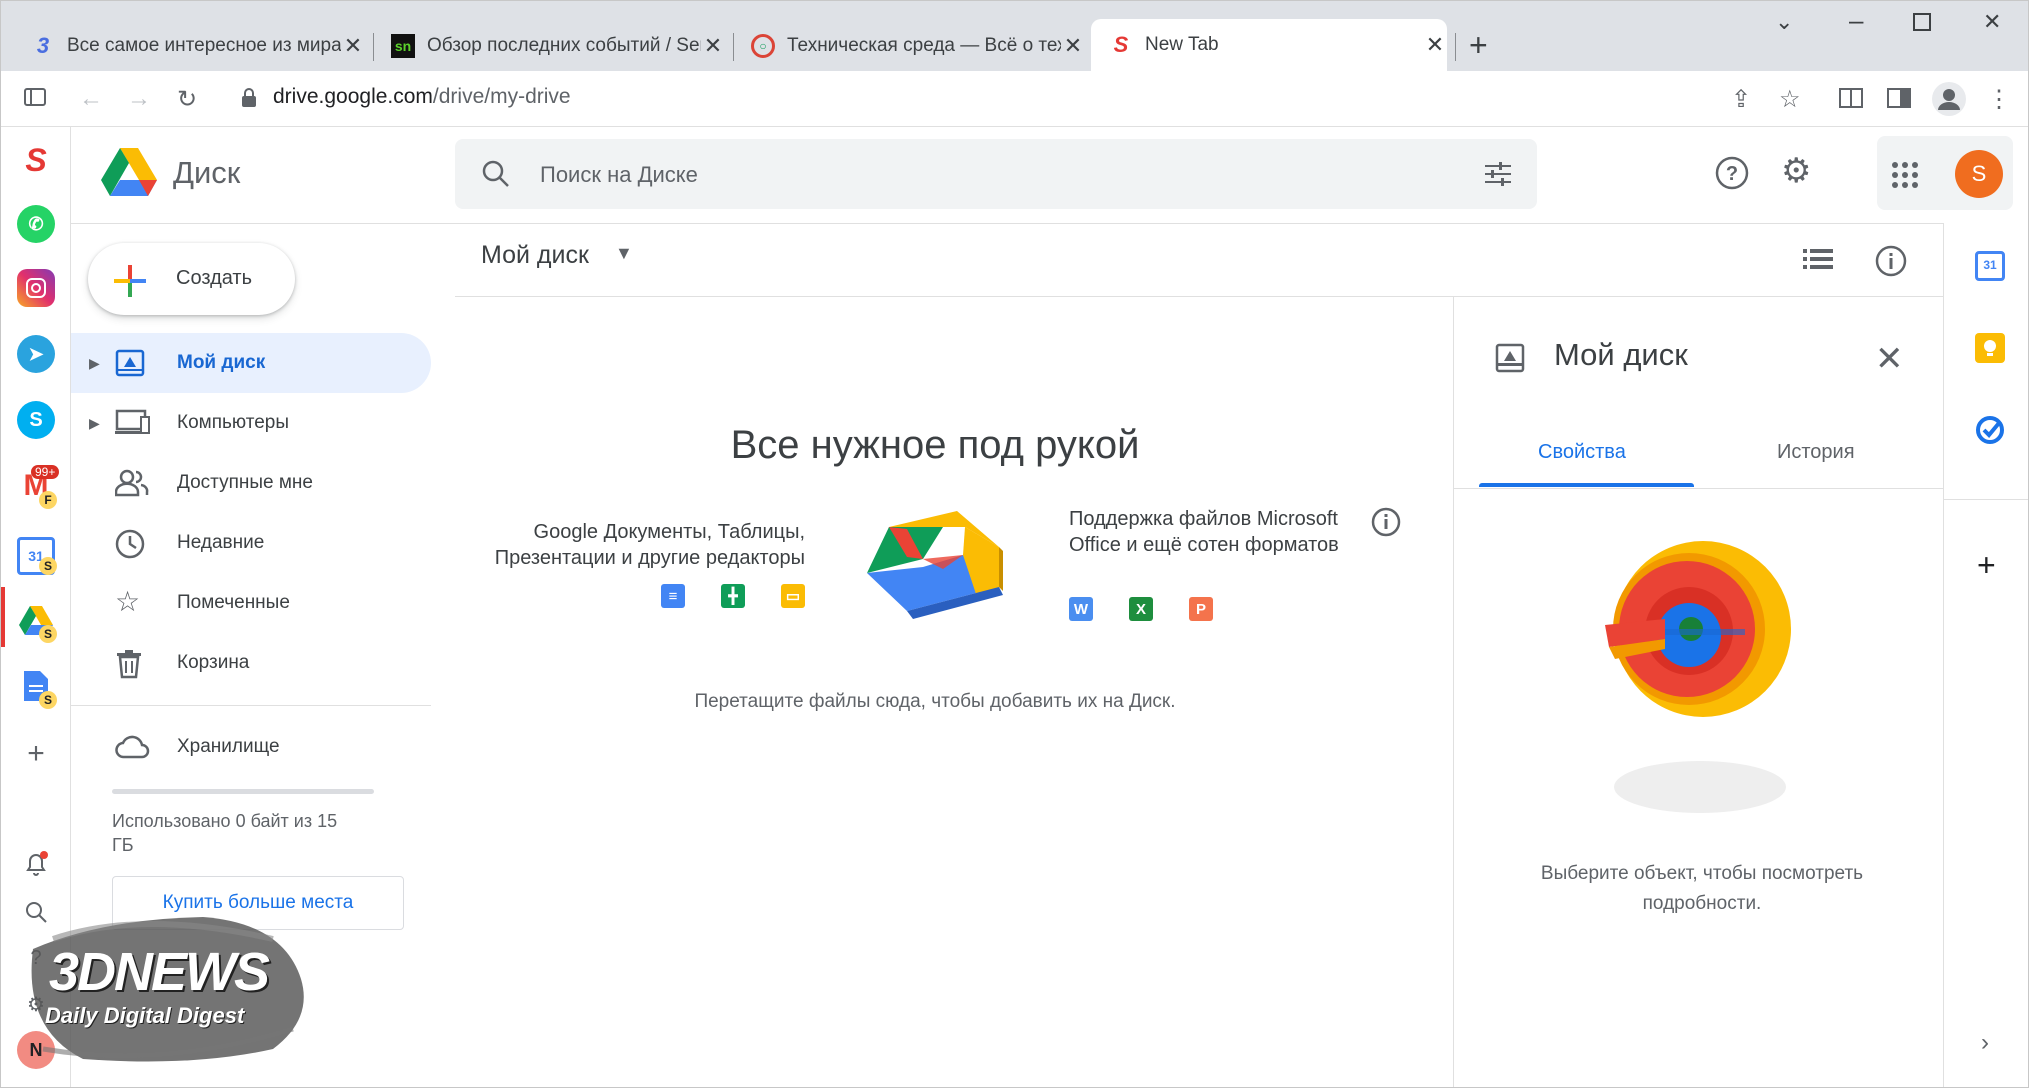  I want to click on instagram-icon, so click(36, 288).